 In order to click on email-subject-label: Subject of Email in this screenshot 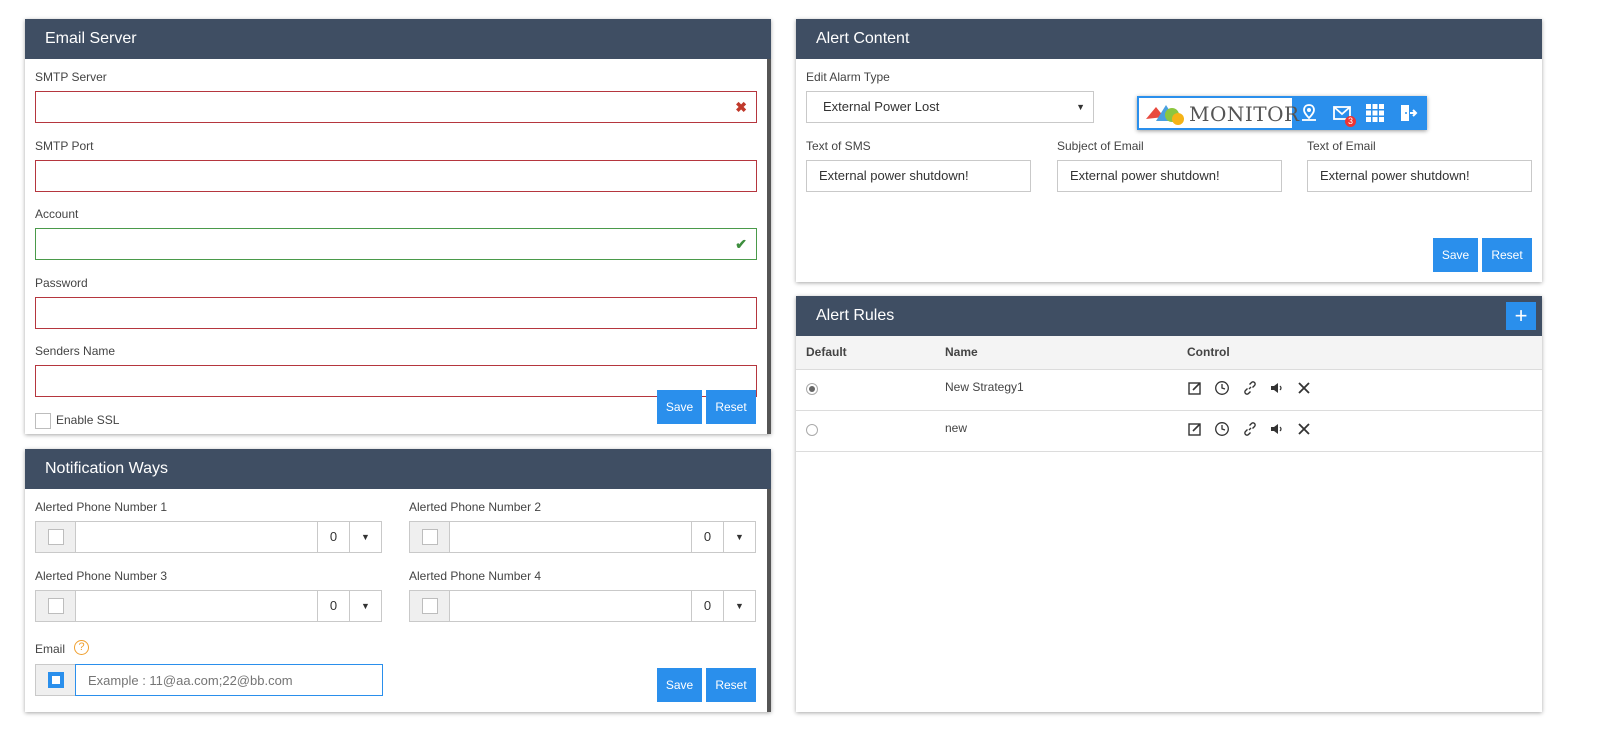, I will do `click(1100, 146)`.